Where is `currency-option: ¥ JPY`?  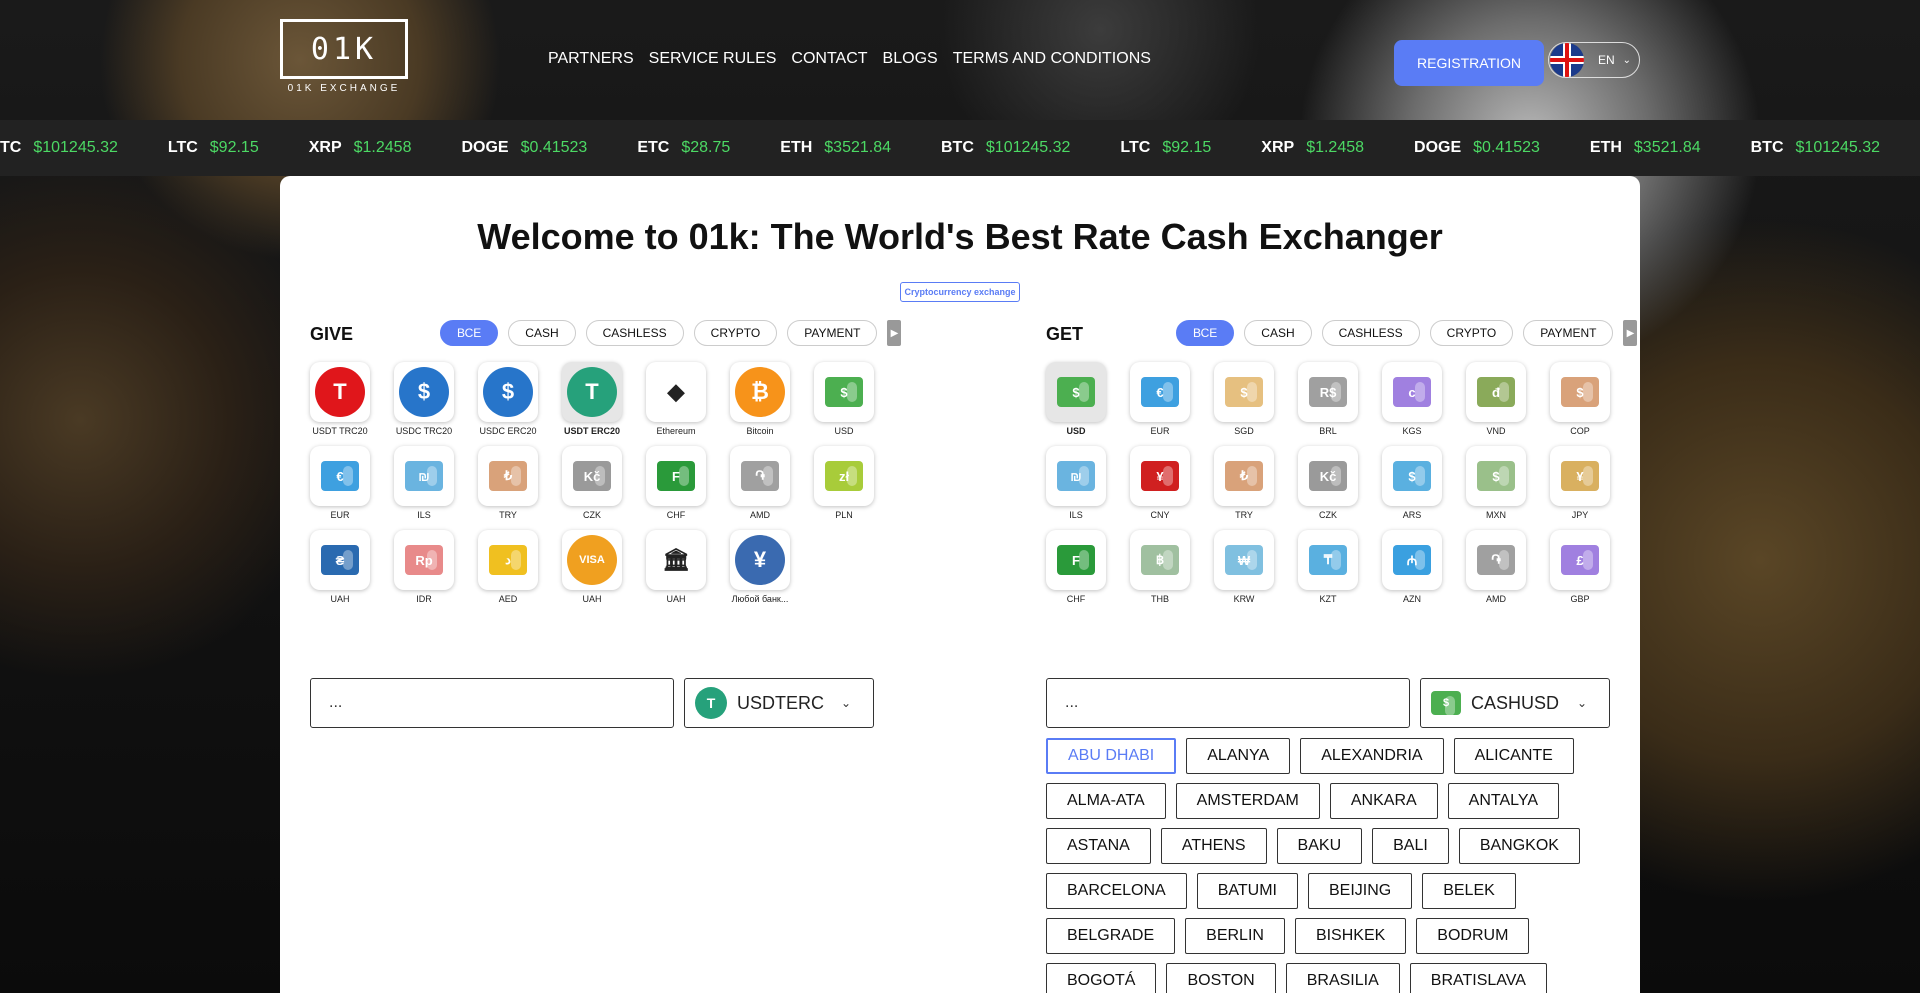
currency-option: ¥ JPY is located at coordinates (1580, 488).